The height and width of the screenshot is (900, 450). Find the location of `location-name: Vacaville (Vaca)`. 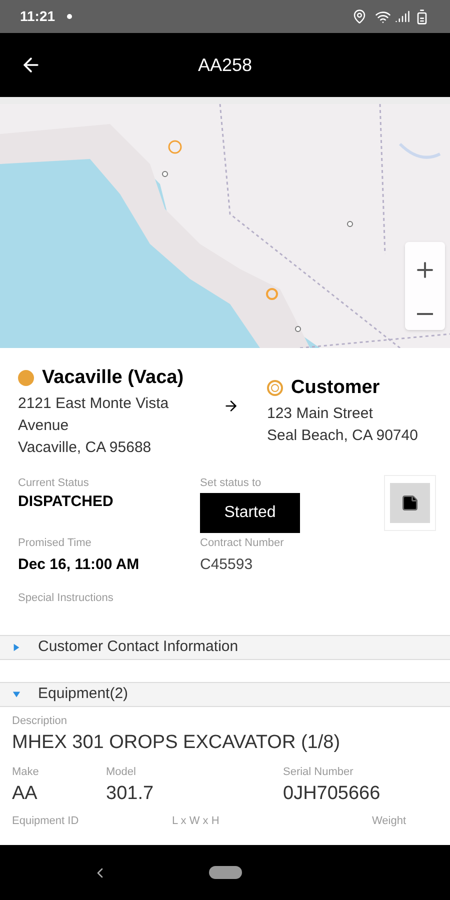

location-name: Vacaville (Vaca) is located at coordinates (113, 378).